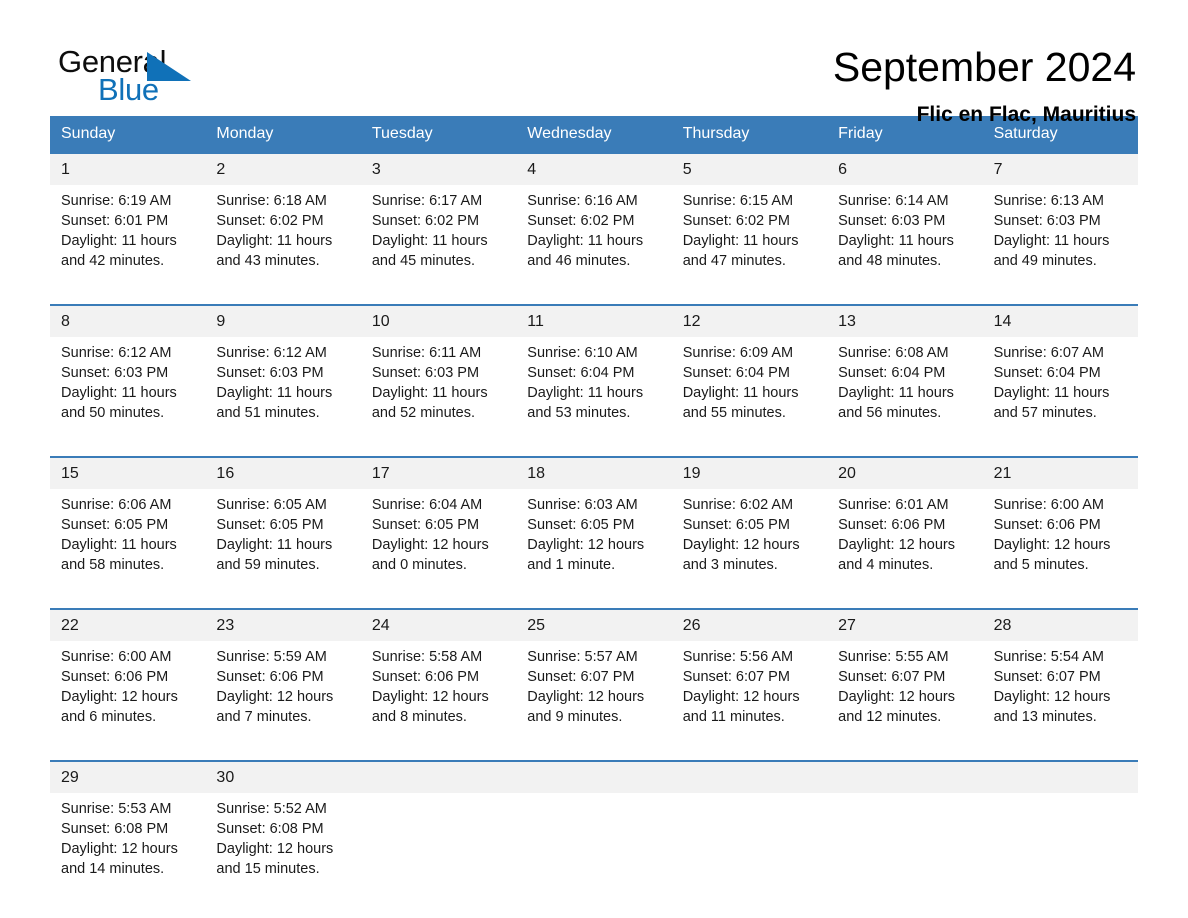 The image size is (1188, 918). I want to click on daylight-text: Daylight: 11 hours and 56 minutes., so click(896, 403).